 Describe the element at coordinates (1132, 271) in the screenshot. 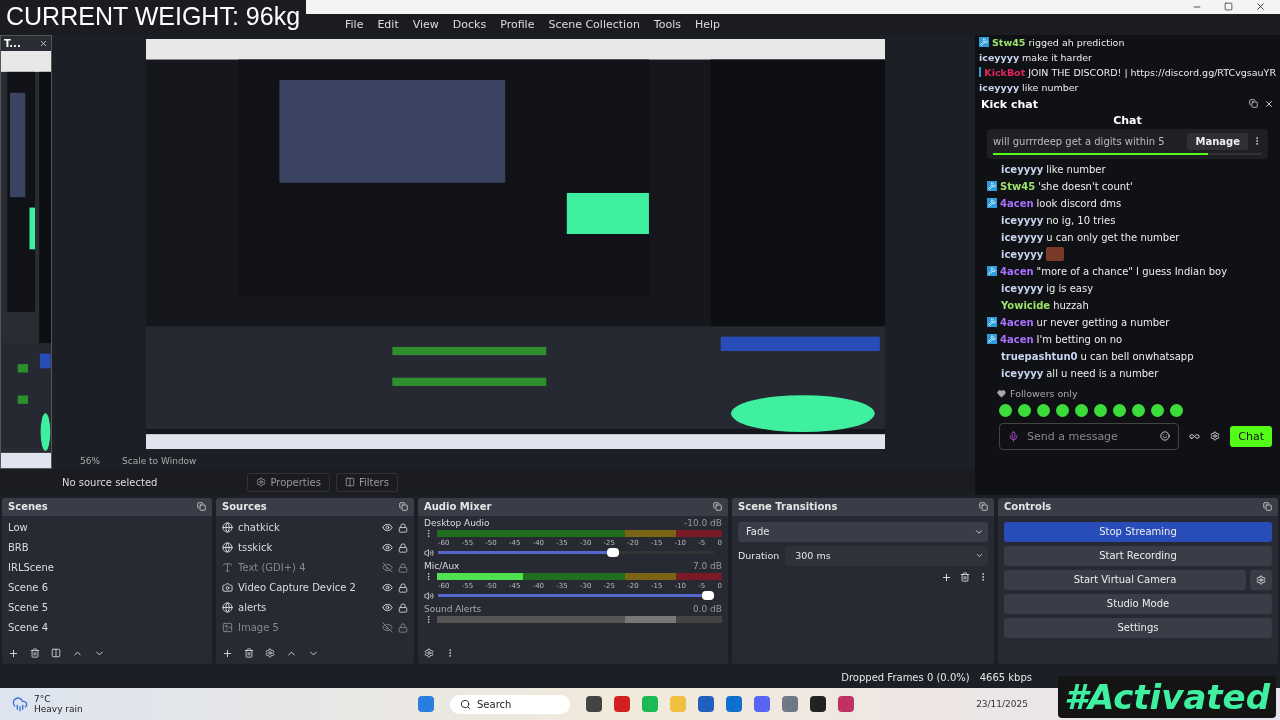

I see `chat-message: "more of a chance" I guess Indian boy` at that location.